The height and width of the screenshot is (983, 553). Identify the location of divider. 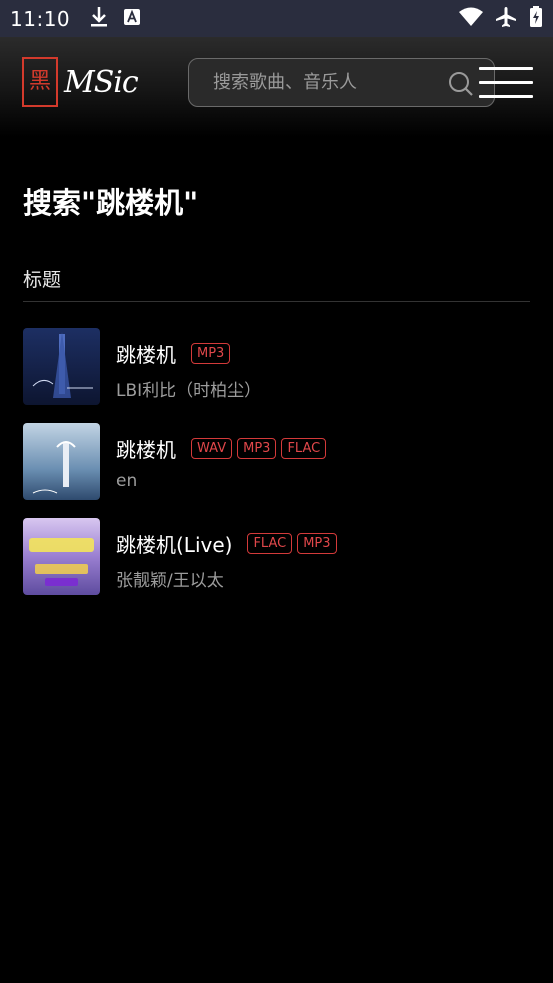
(276, 301).